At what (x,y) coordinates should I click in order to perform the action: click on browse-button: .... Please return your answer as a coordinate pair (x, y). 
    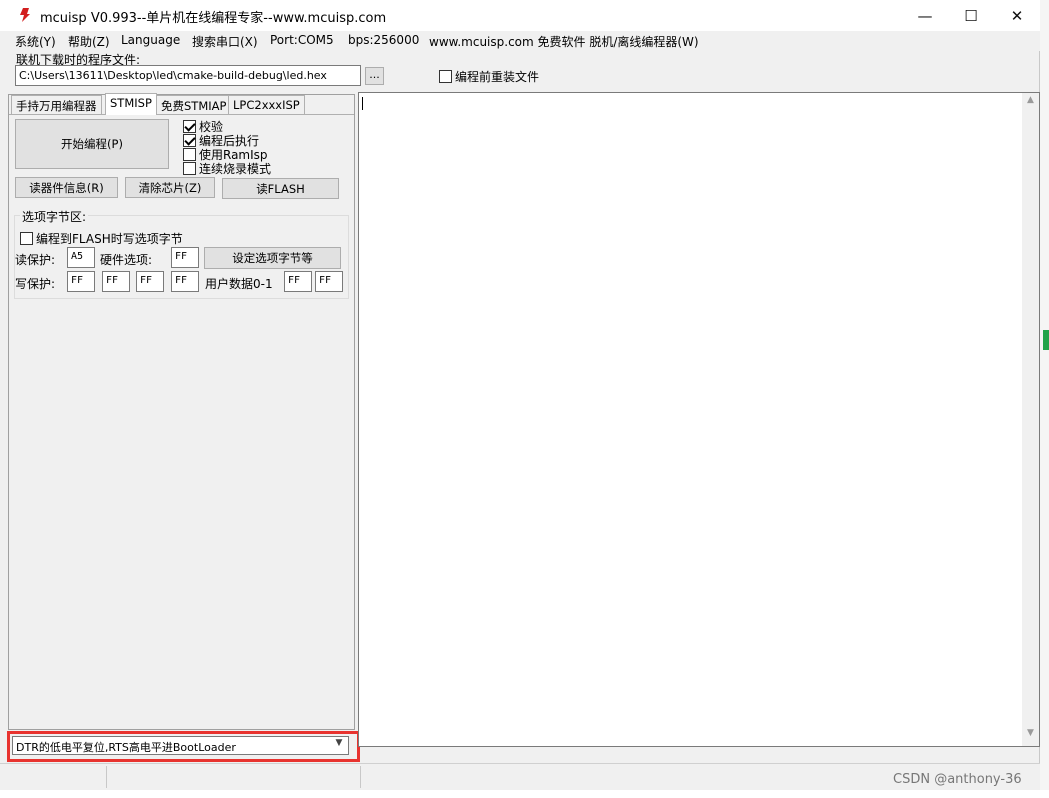
    Looking at the image, I should click on (374, 76).